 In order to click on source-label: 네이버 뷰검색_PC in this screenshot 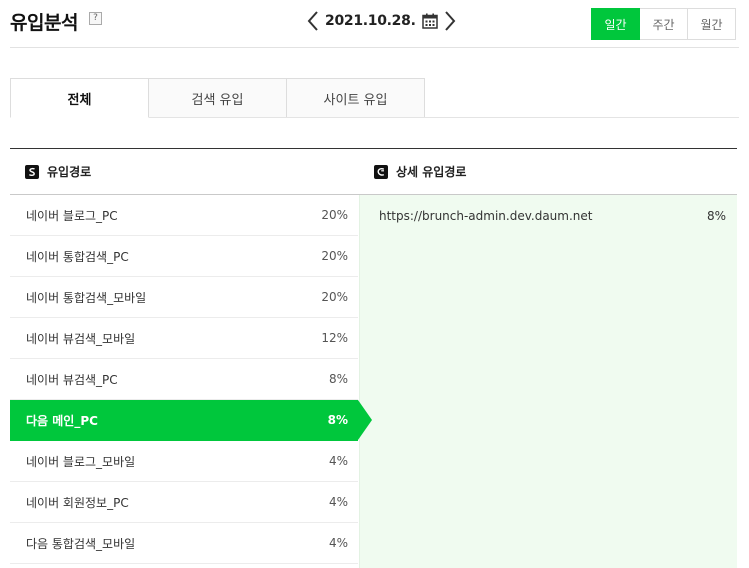, I will do `click(72, 379)`.